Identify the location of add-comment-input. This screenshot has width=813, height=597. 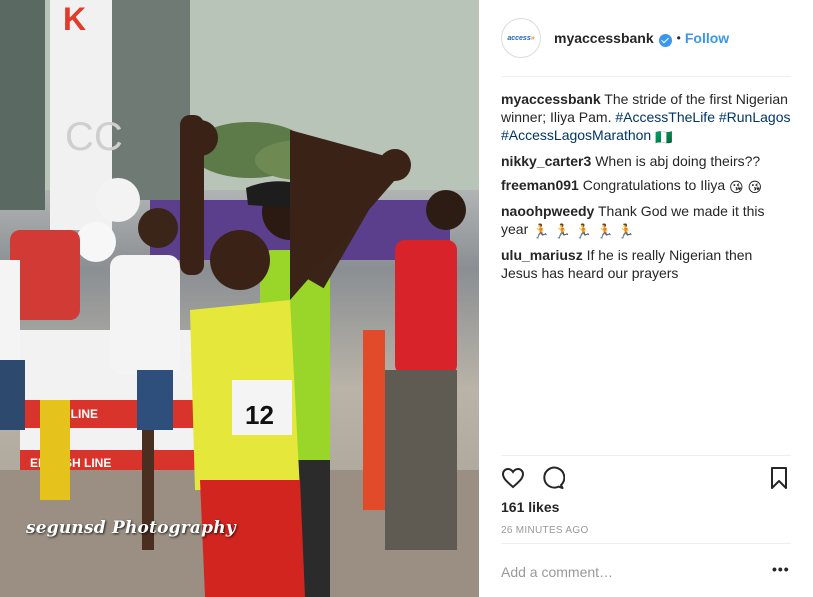
(626, 572).